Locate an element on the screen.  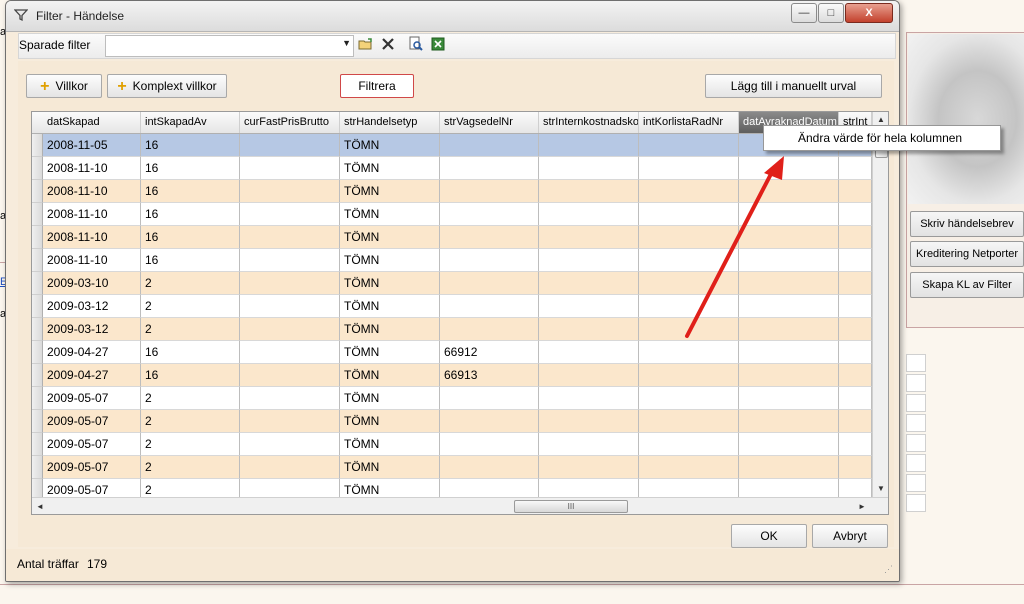
annotation-arrow-head is located at coordinates (774, 168).